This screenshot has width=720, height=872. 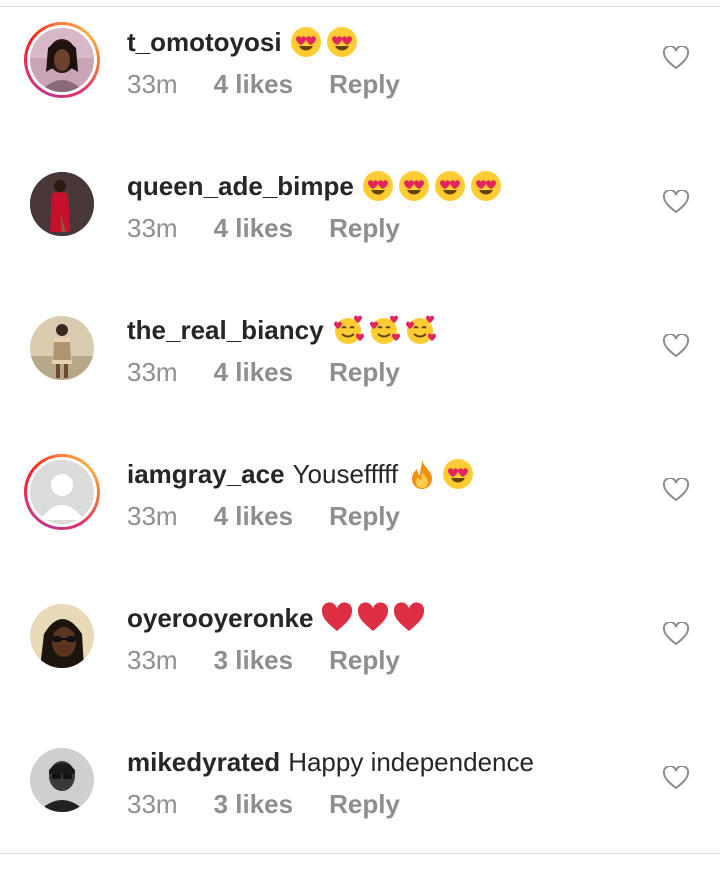 What do you see at coordinates (225, 330) in the screenshot?
I see `username: the_real_biancy` at bounding box center [225, 330].